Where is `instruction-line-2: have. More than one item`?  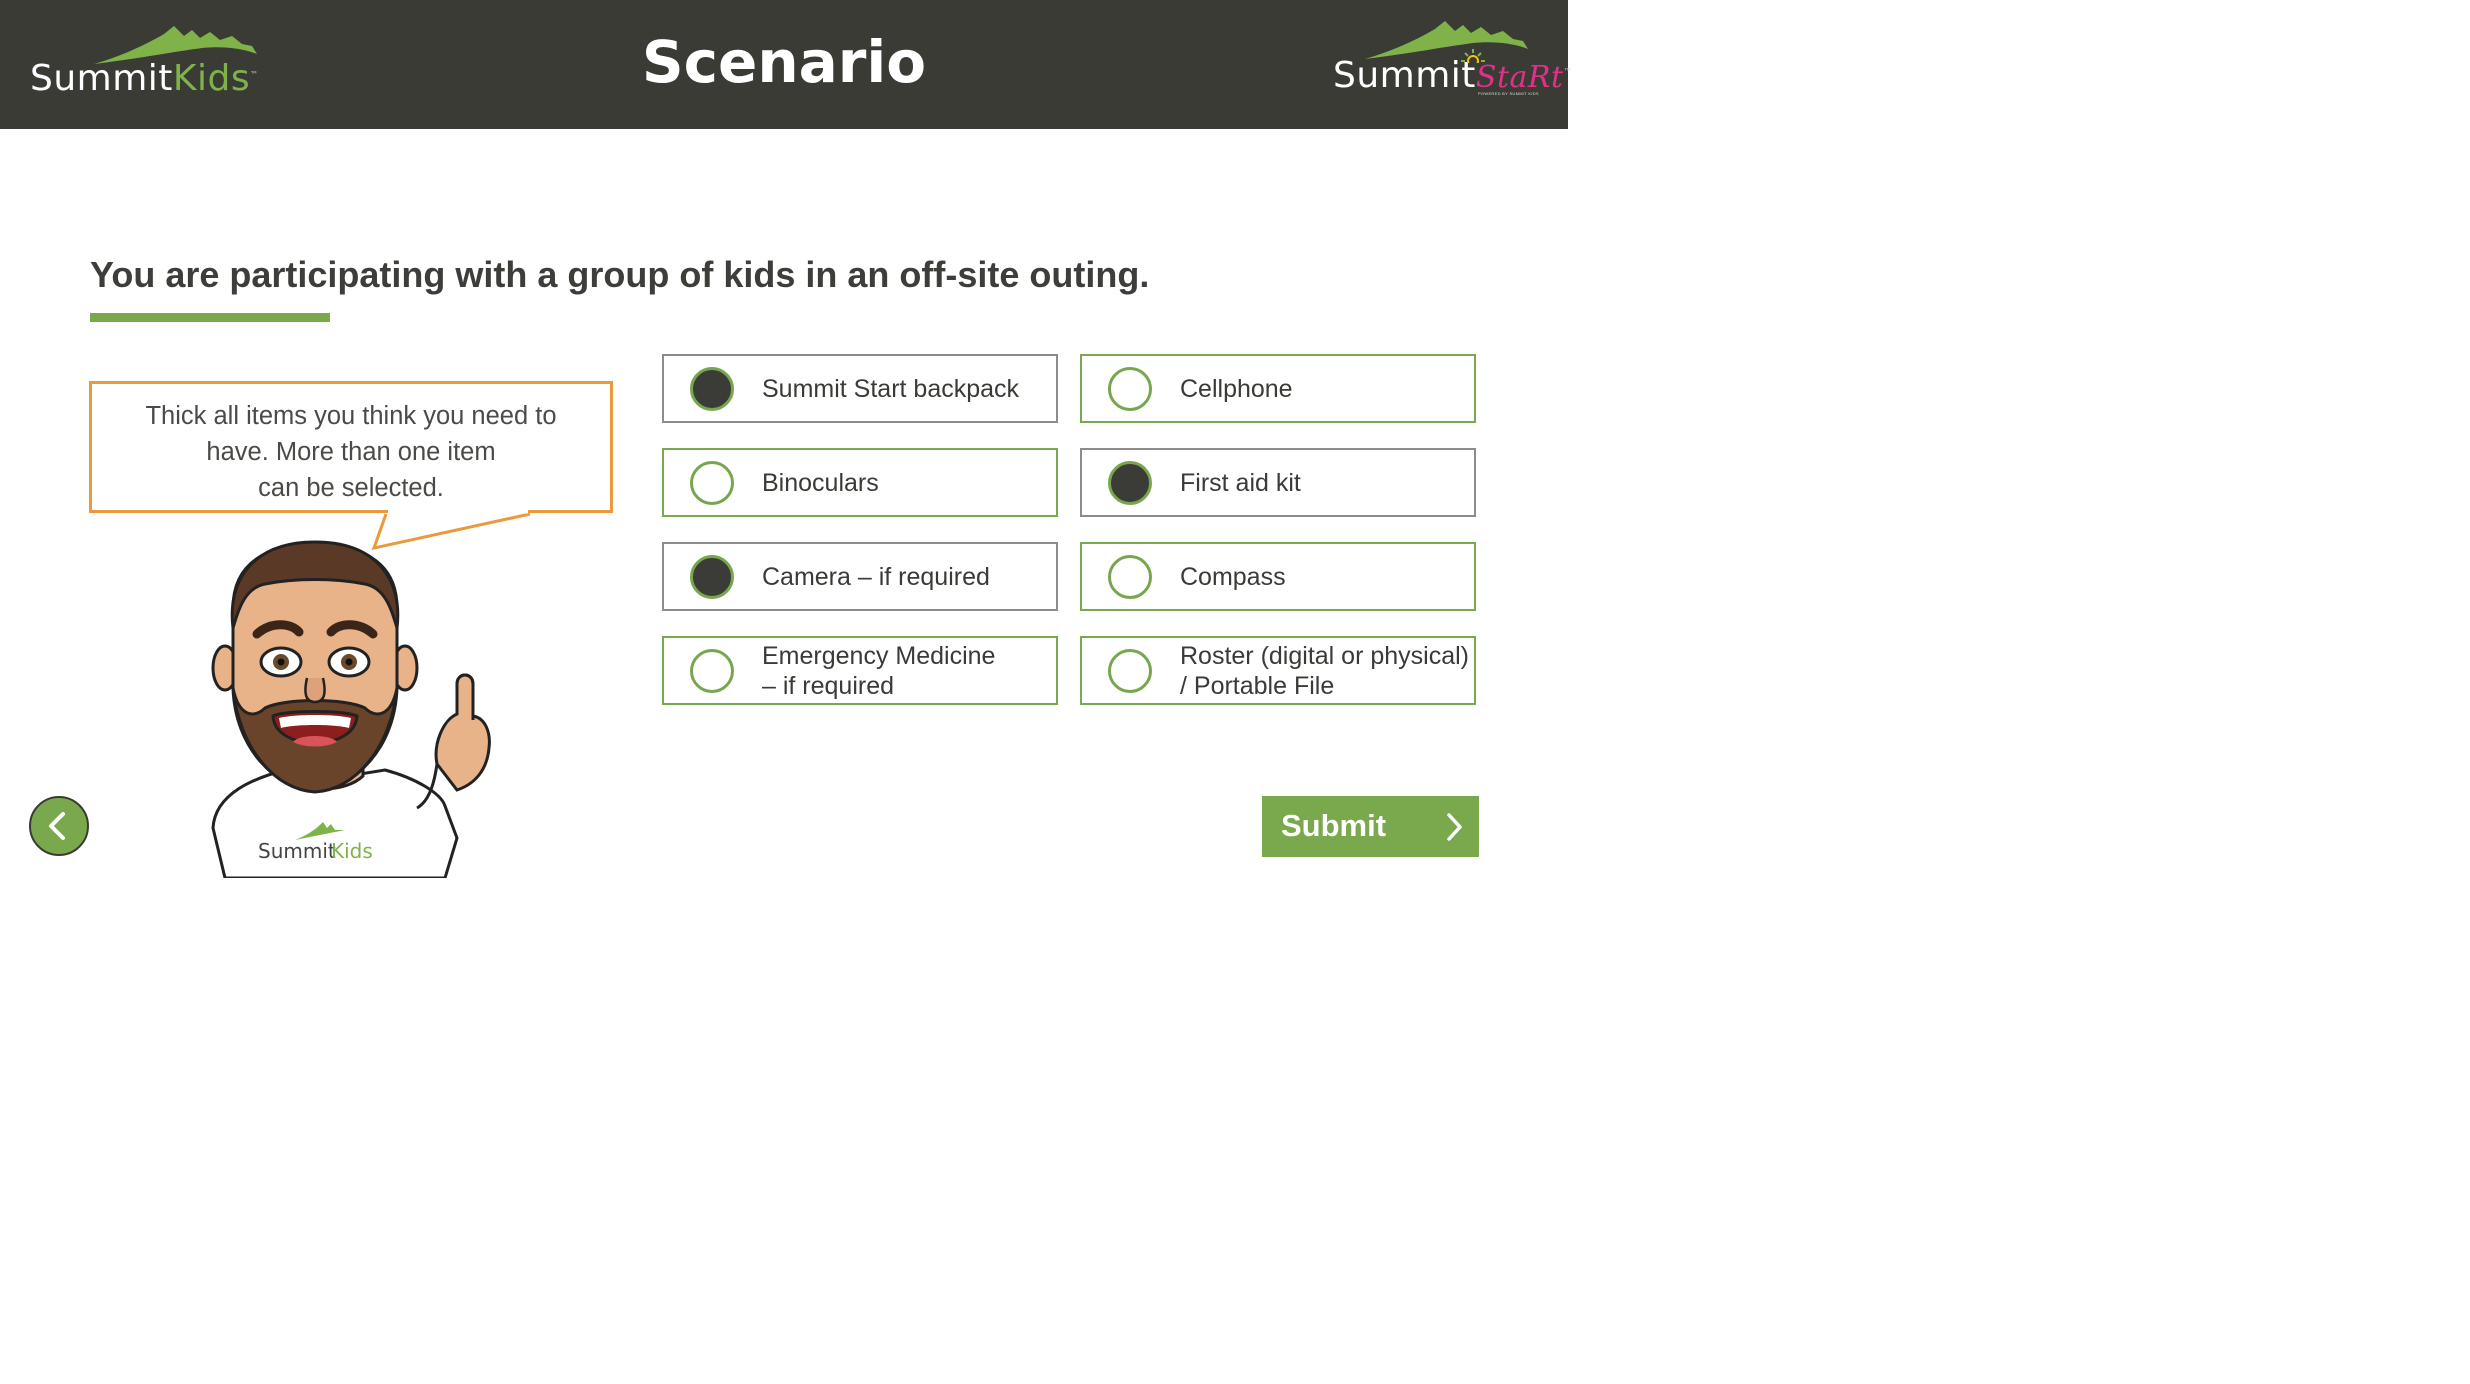
instruction-line-2: have. More than one item is located at coordinates (351, 452).